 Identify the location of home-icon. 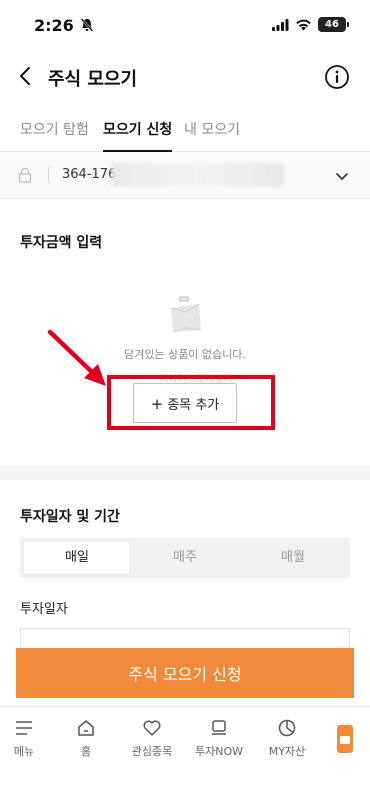
(86, 728).